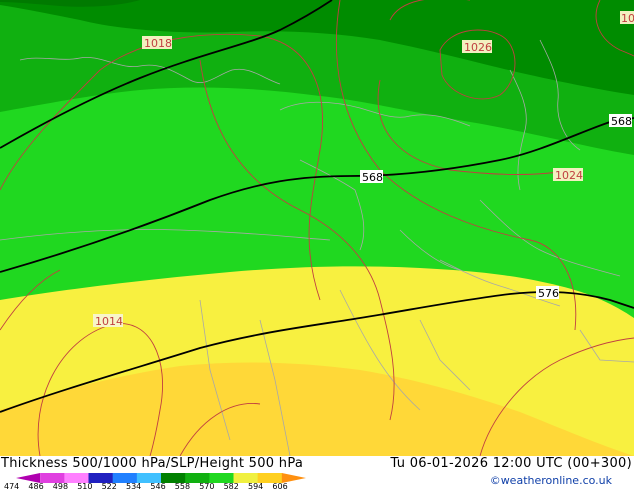  Describe the element at coordinates (569, 175) in the screenshot. I see `isobar-label-1024: 1024` at that location.